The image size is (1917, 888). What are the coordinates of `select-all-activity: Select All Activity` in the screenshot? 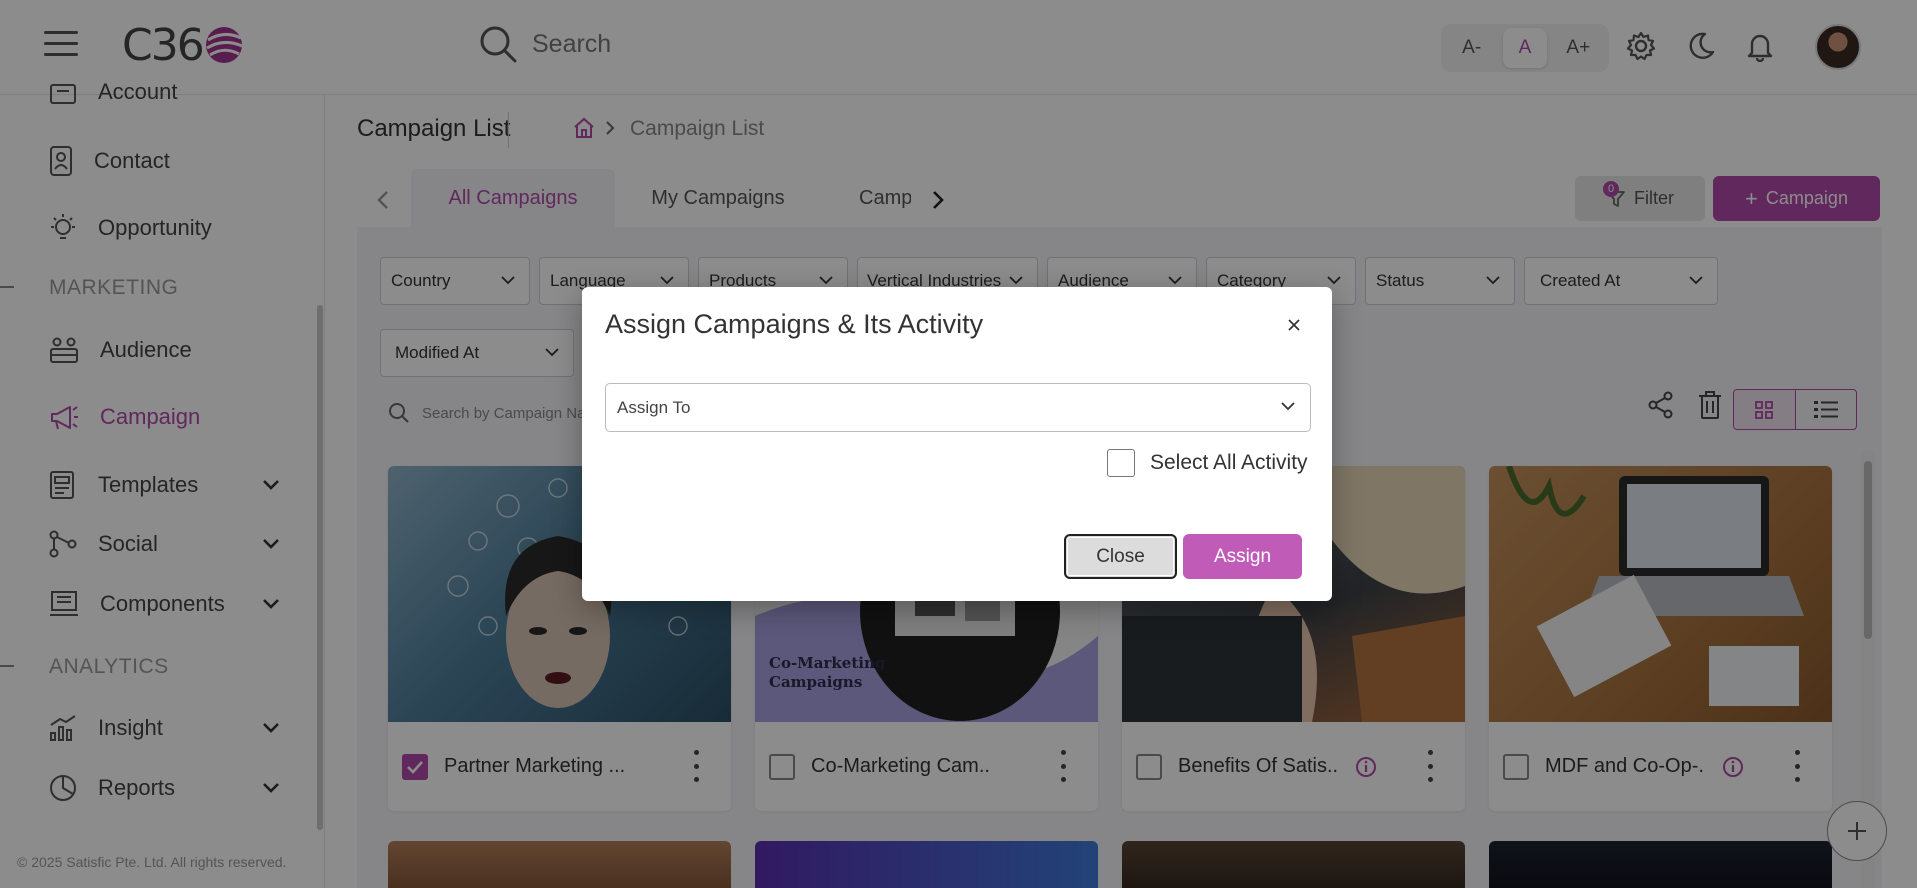 It's located at (1207, 463).